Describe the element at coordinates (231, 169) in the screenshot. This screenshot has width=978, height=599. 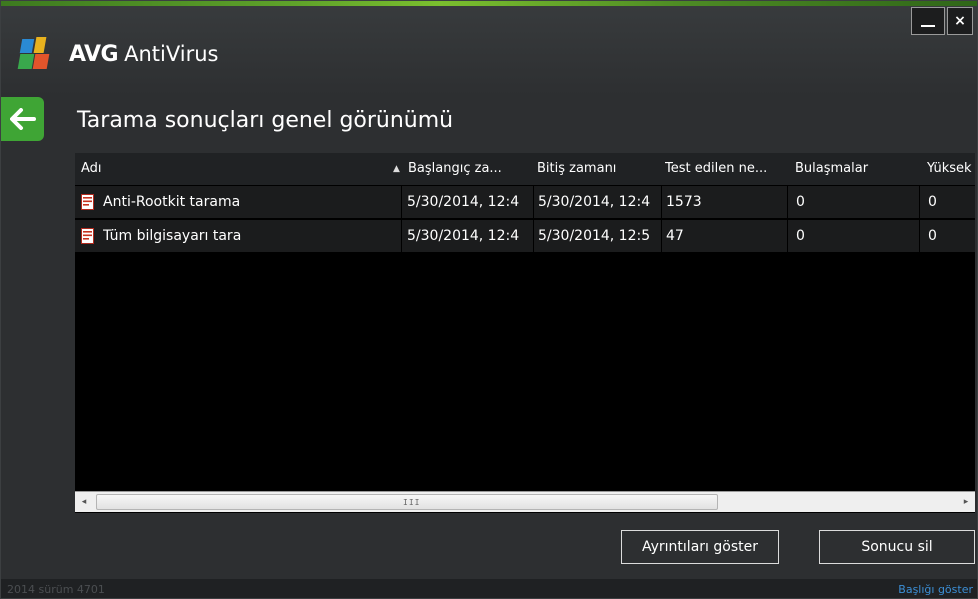
I see `column-header-name: Adı` at that location.